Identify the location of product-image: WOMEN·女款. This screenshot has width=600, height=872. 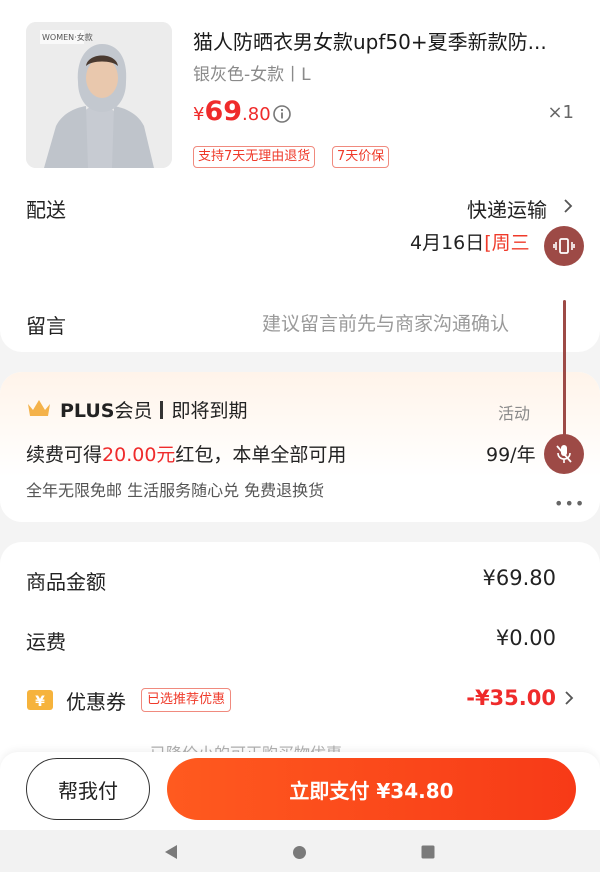
(99, 95).